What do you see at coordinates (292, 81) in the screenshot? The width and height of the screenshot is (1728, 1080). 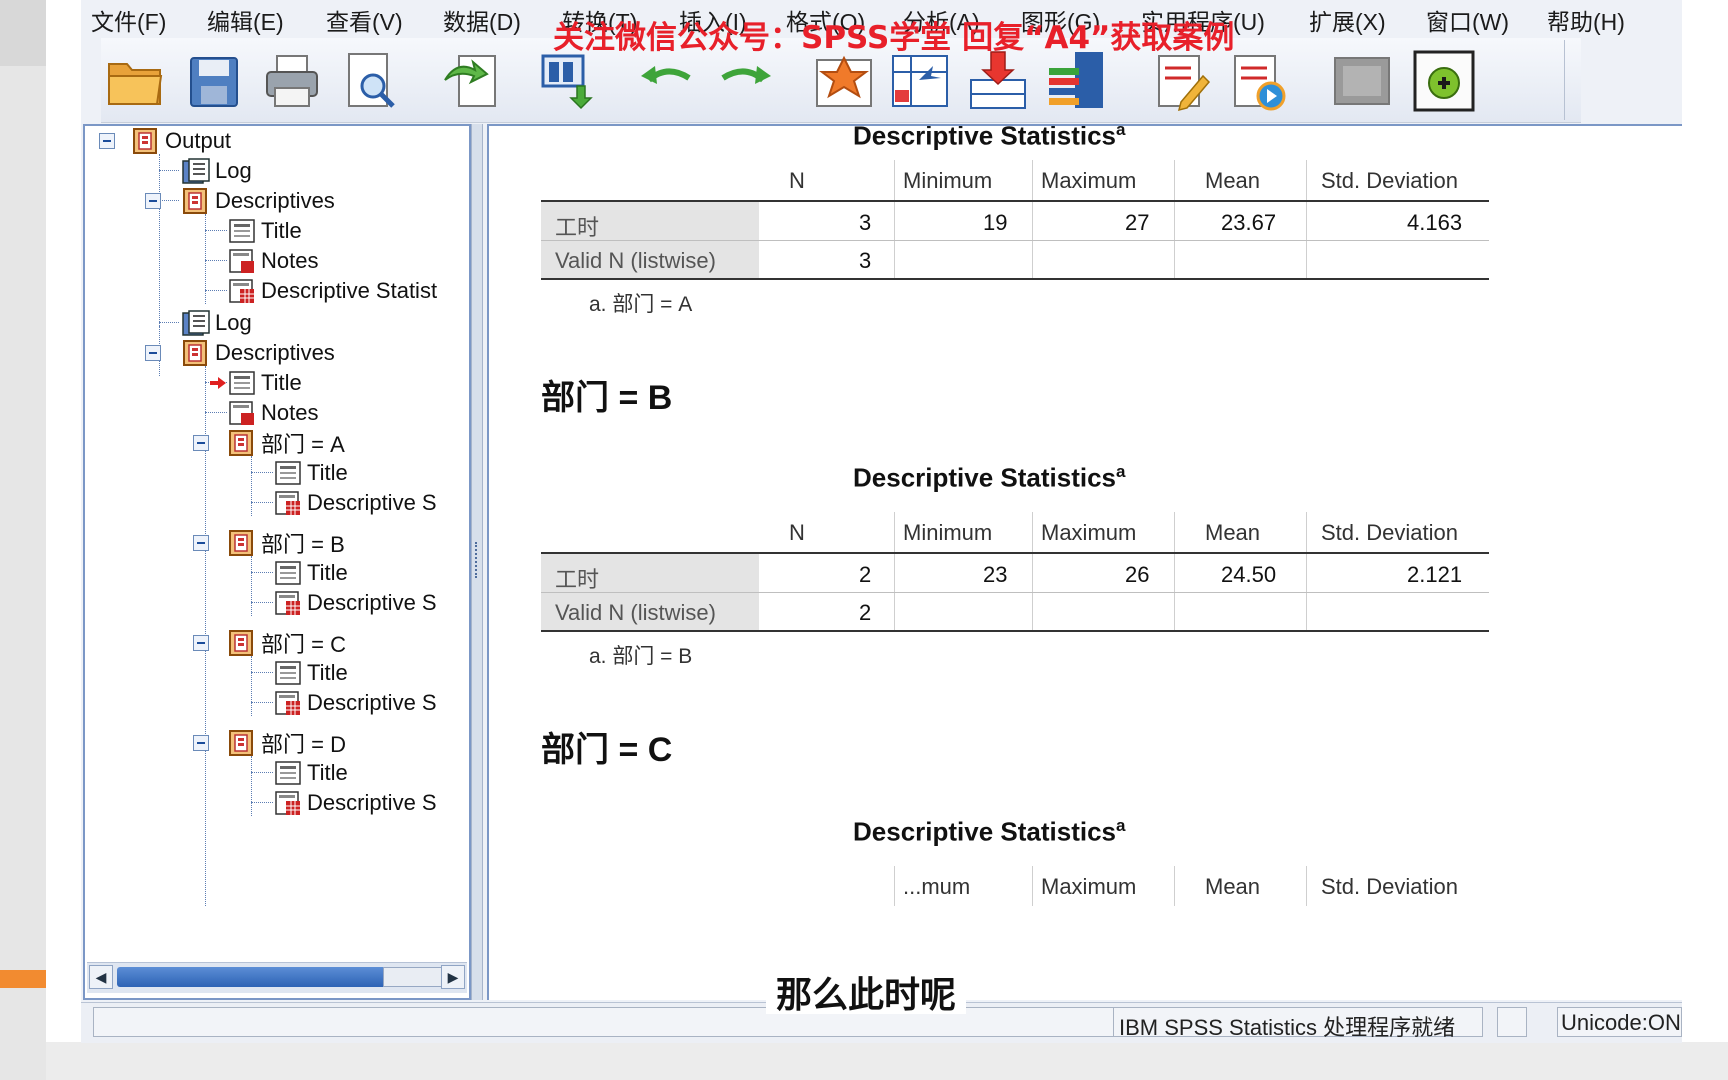 I see `print-icon` at bounding box center [292, 81].